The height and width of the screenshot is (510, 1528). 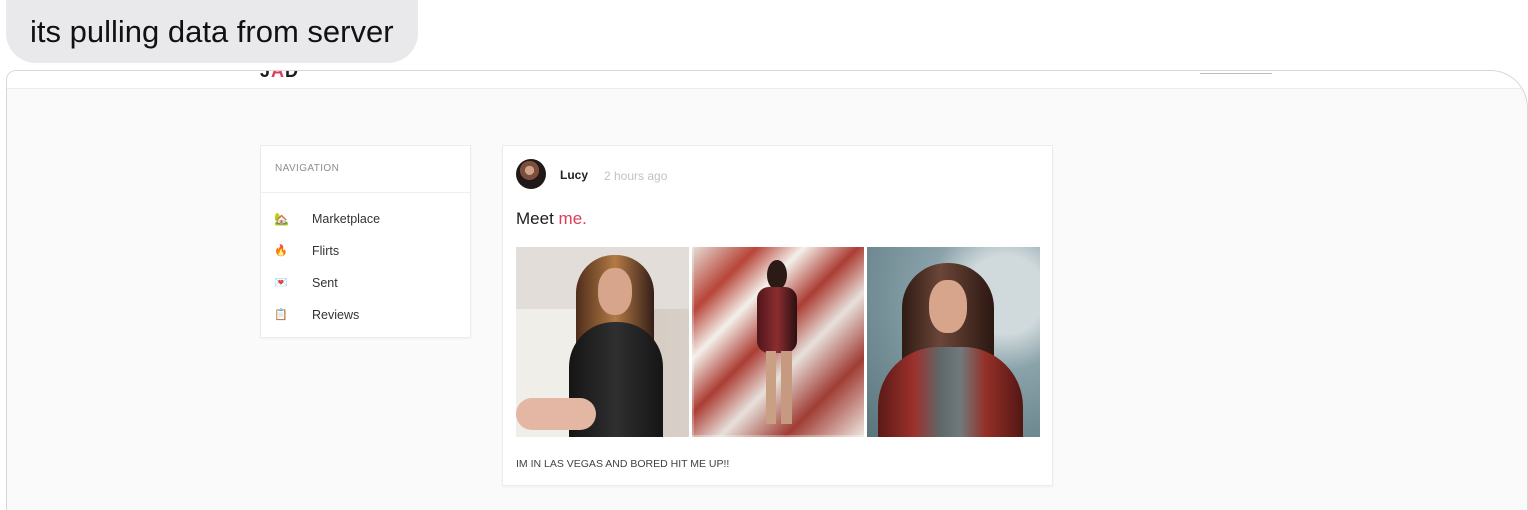 I want to click on app-logo: JAD, so click(x=280, y=75).